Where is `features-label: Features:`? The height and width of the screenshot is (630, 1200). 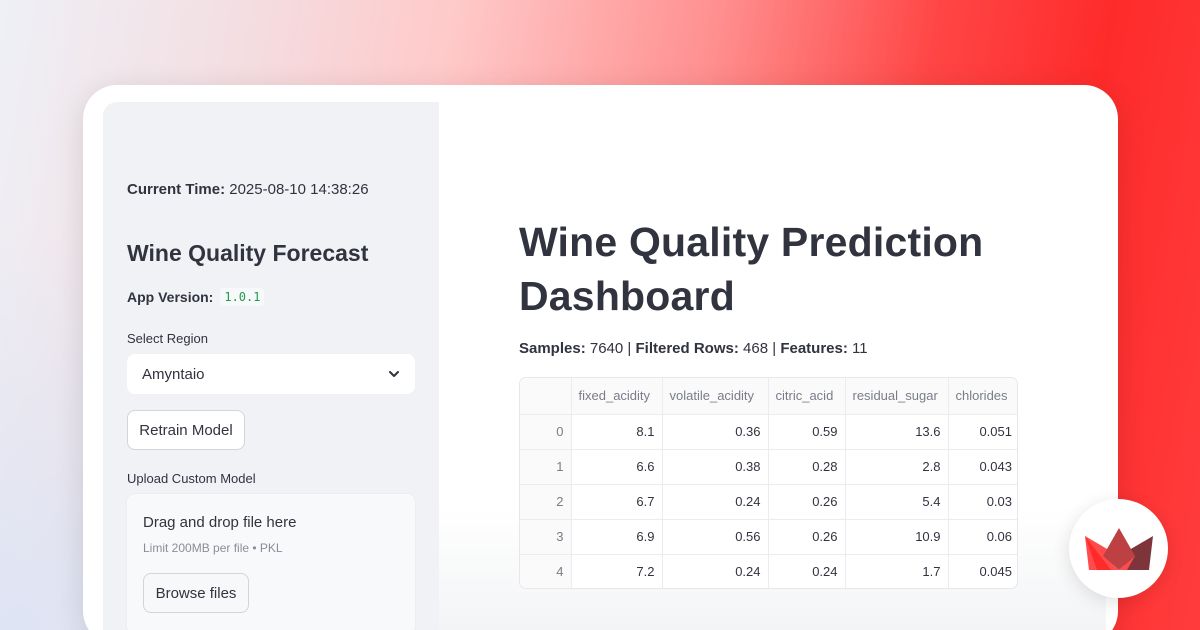
features-label: Features: is located at coordinates (814, 348).